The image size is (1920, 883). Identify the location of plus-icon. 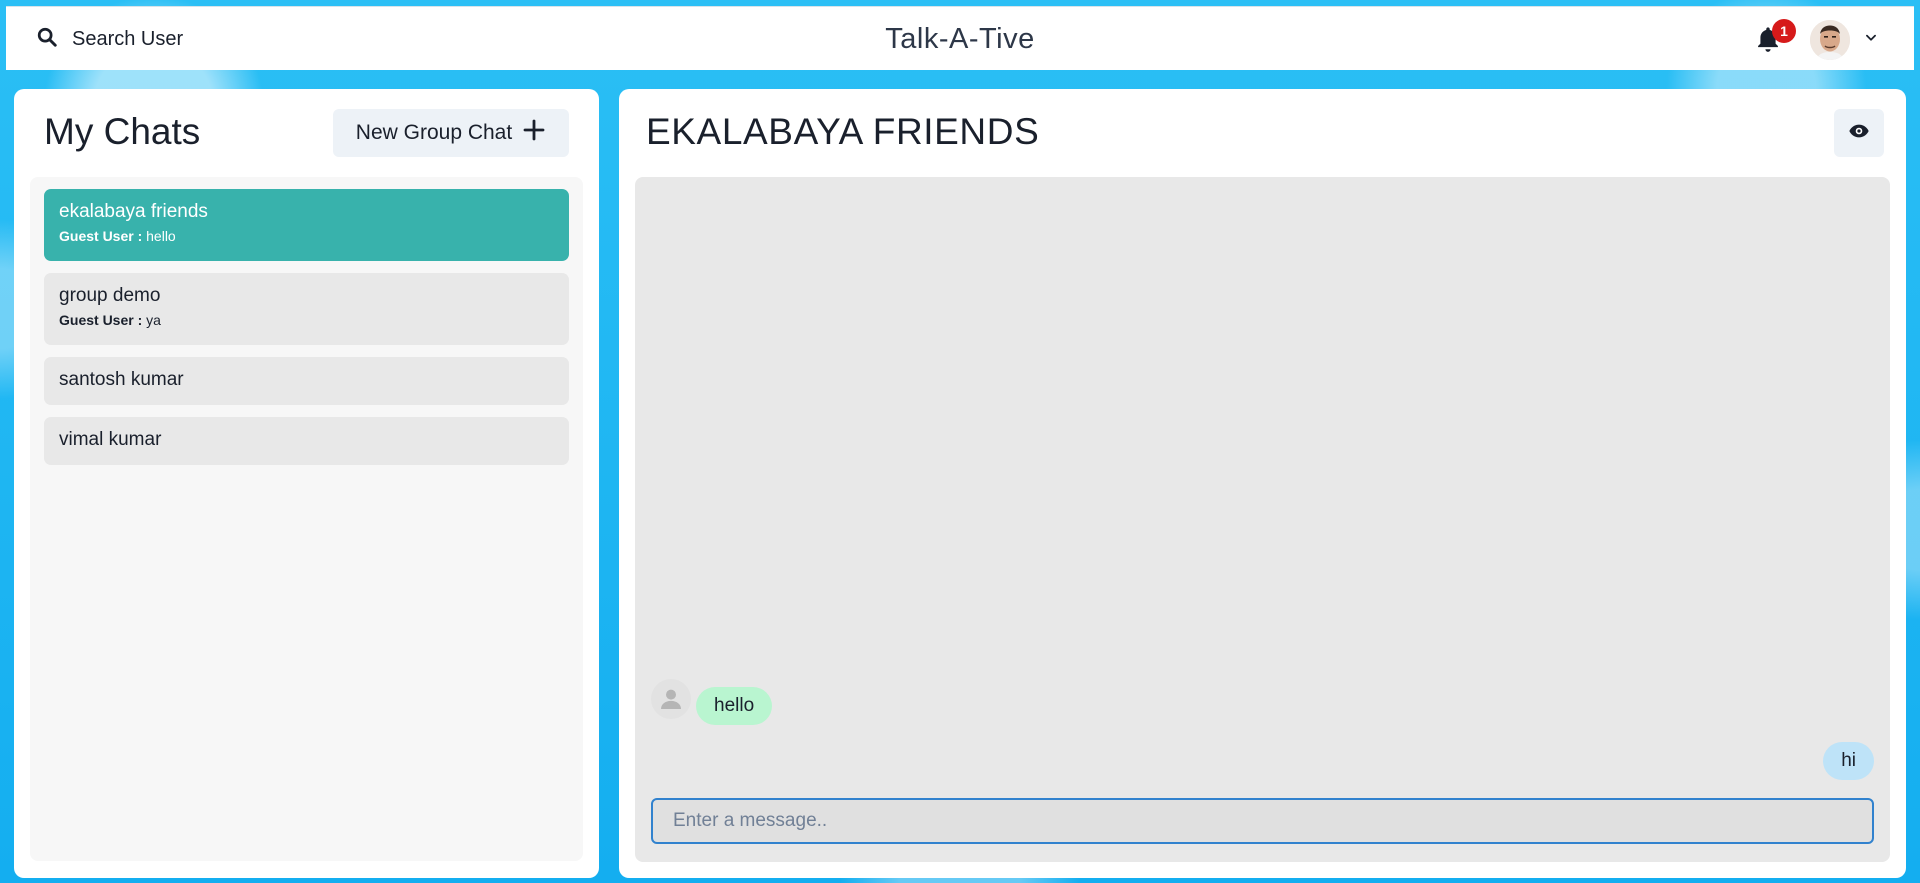
(534, 133).